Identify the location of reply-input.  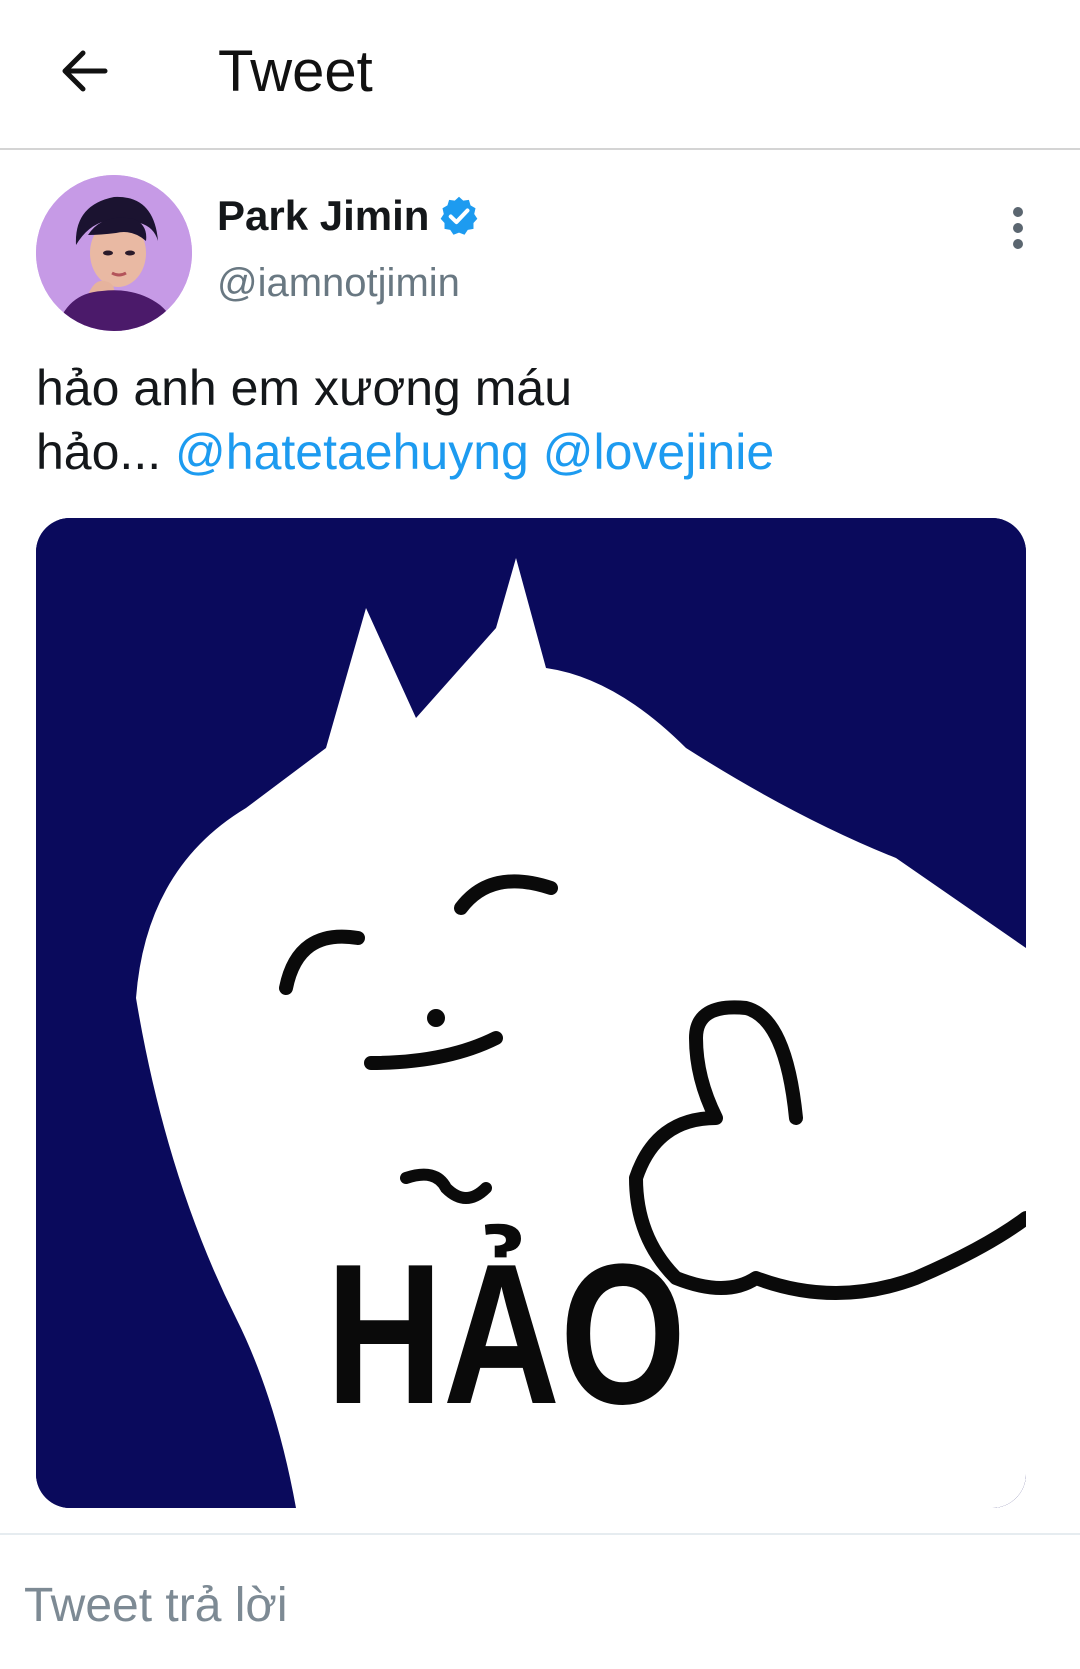
(539, 1605).